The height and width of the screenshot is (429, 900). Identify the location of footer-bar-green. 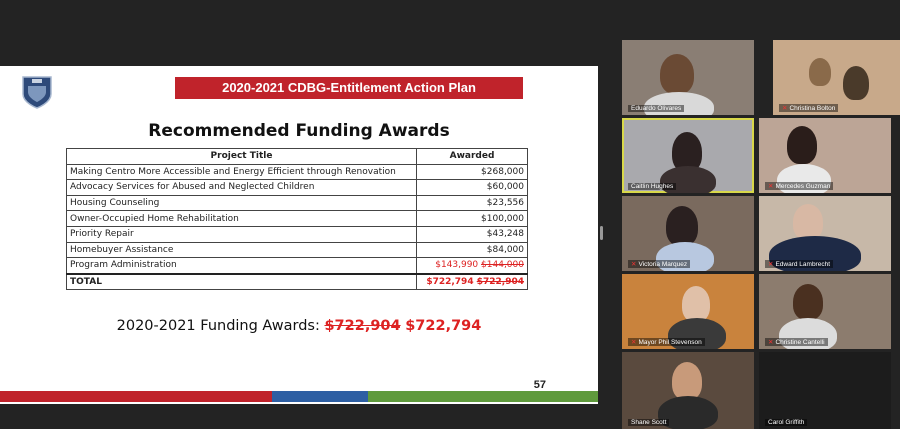
(483, 396).